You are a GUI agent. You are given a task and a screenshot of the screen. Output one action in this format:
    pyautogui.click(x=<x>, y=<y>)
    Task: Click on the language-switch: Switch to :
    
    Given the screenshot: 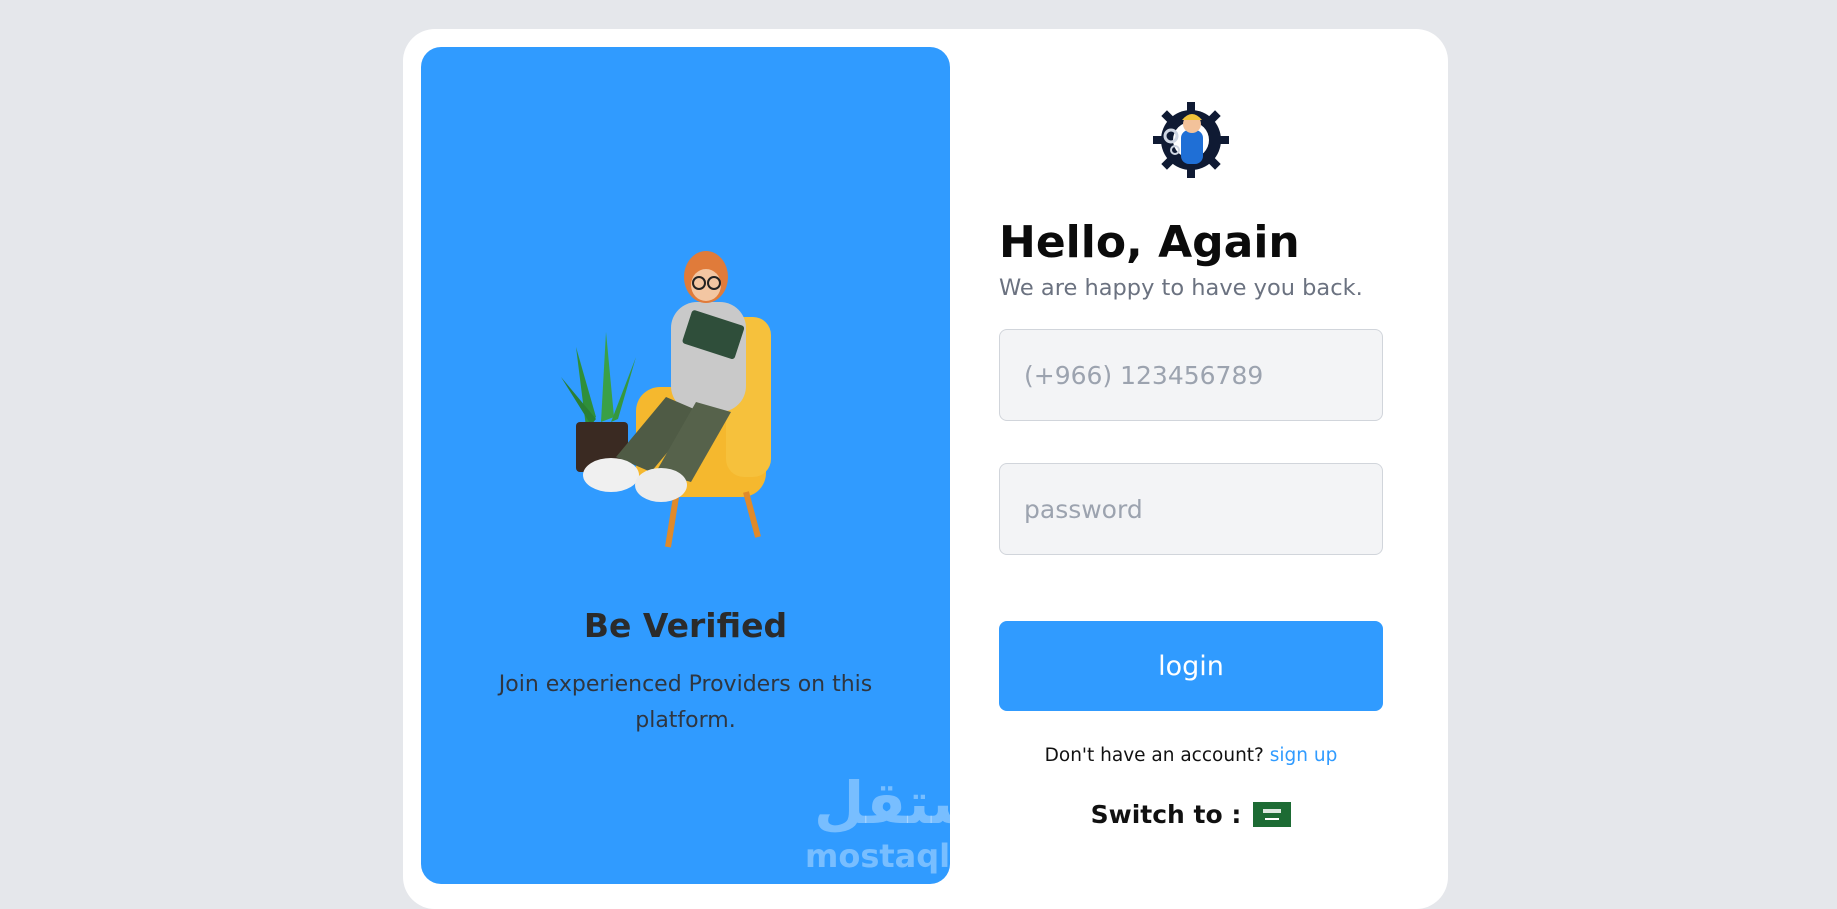 What is the action you would take?
    pyautogui.click(x=1191, y=814)
    